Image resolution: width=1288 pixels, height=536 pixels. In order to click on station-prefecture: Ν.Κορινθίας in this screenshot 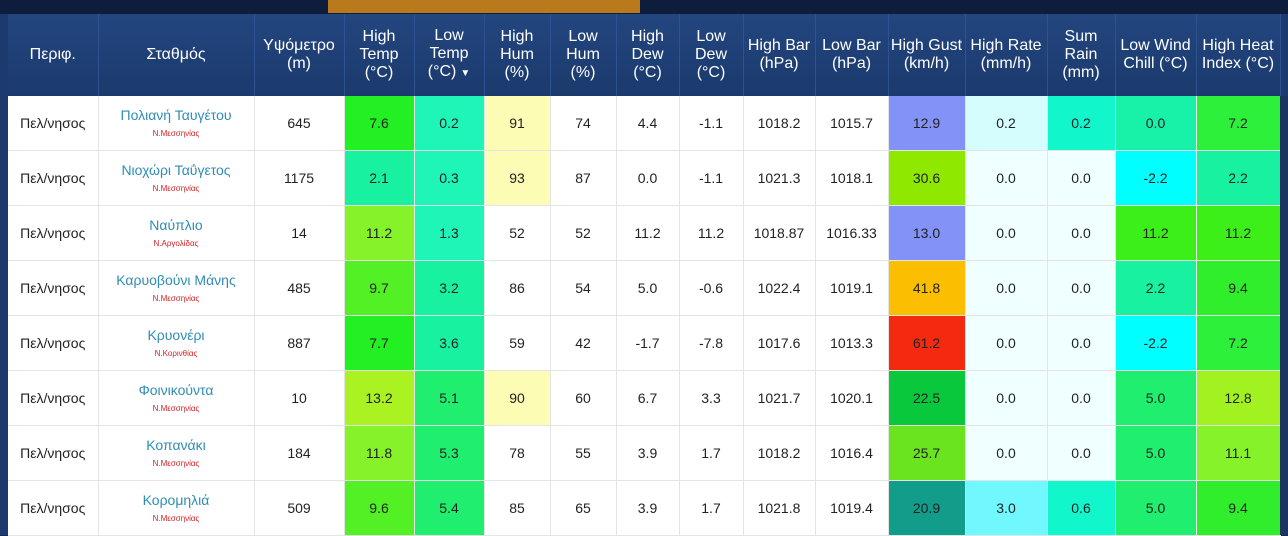, I will do `click(176, 353)`.